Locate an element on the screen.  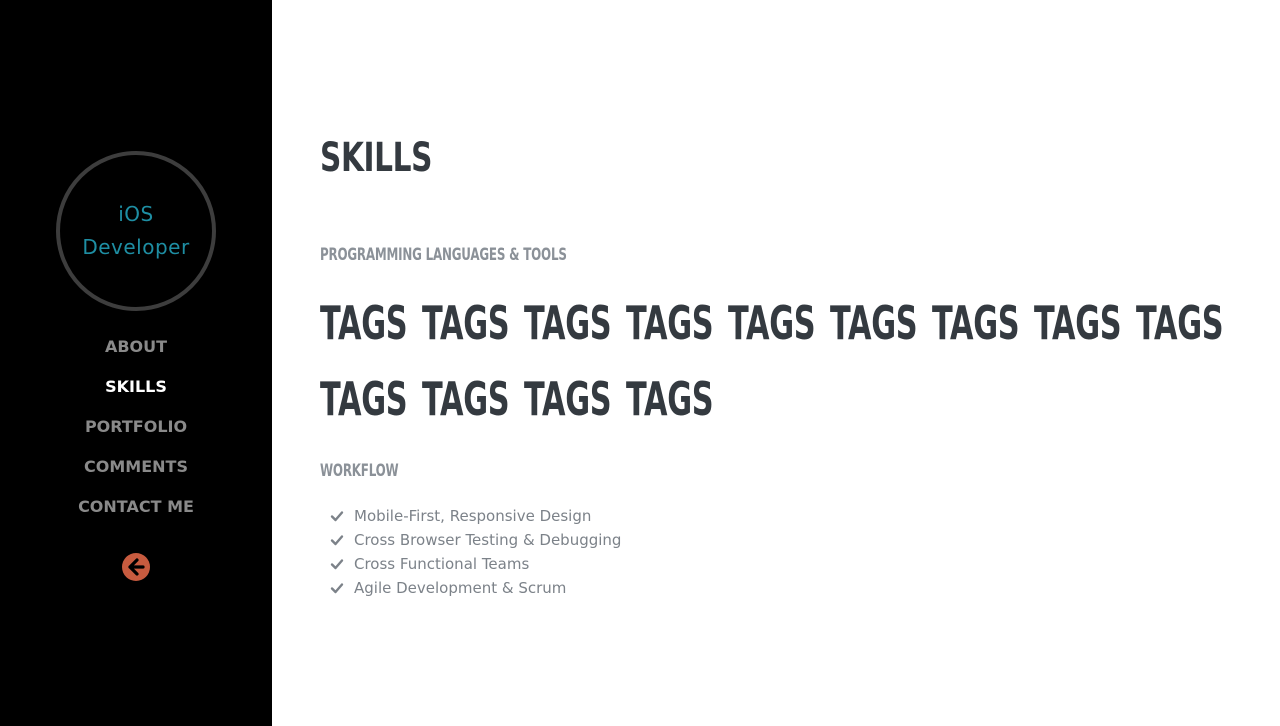
workflow-item-label: Cross Functional Teams is located at coordinates (442, 564).